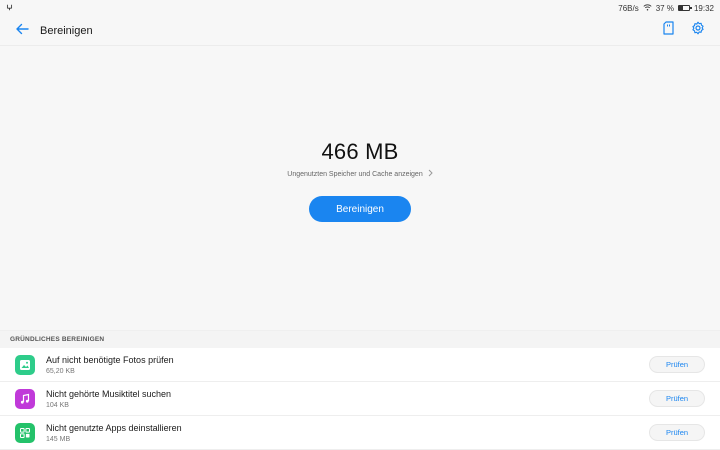 This screenshot has height=450, width=720. Describe the element at coordinates (25, 364) in the screenshot. I see `photo-icon` at that location.